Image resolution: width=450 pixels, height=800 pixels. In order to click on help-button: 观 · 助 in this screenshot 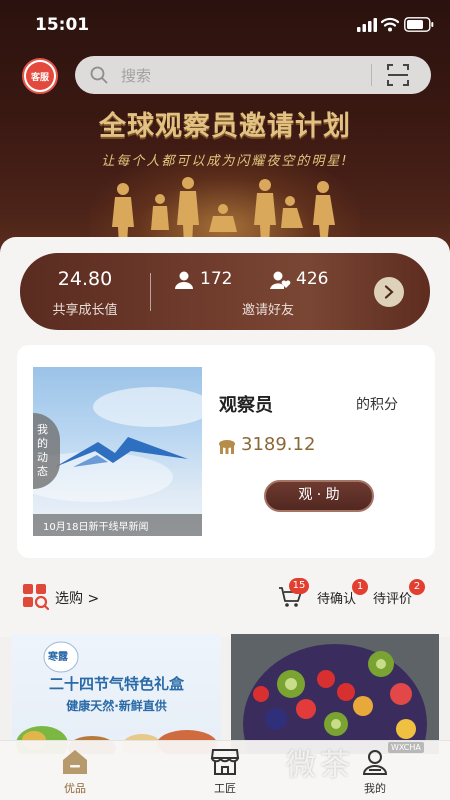, I will do `click(319, 496)`.